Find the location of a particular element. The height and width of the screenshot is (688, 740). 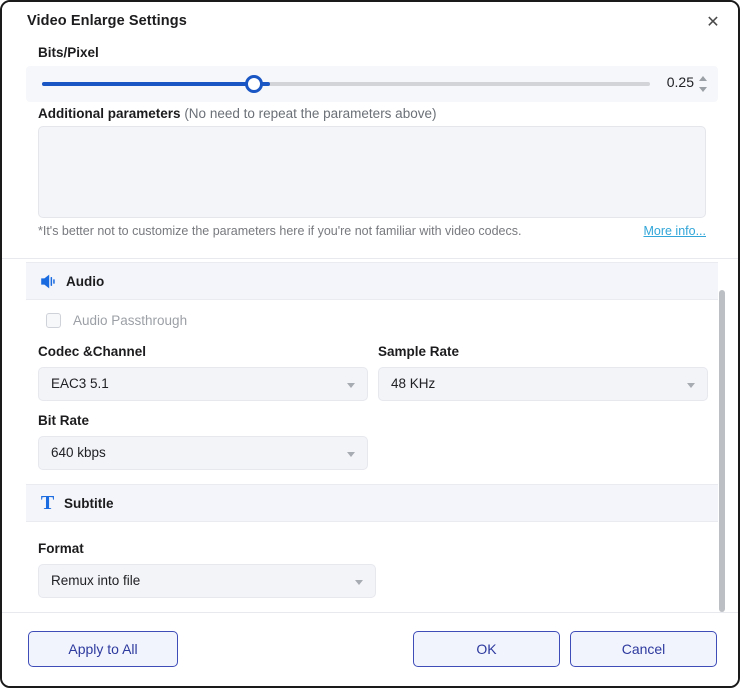

dialog-titlebar: Video Enlarge Settings ✕ is located at coordinates (370, 22).